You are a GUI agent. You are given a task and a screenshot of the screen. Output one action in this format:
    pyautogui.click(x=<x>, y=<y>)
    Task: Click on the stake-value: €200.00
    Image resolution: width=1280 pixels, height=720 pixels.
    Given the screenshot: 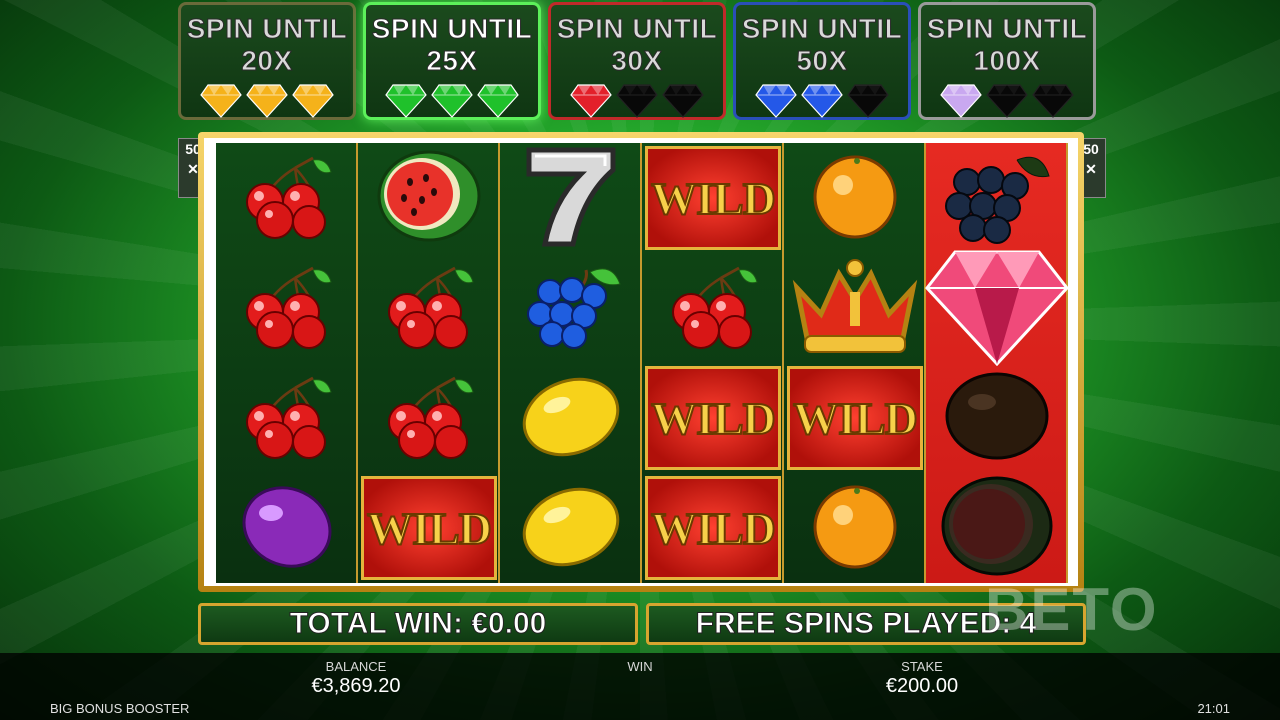 What is the action you would take?
    pyautogui.click(x=922, y=686)
    